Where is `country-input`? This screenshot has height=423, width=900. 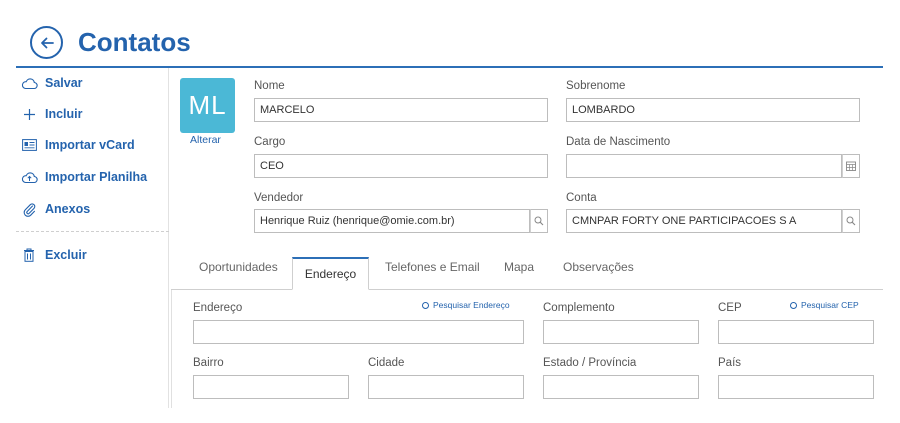
country-input is located at coordinates (796, 387).